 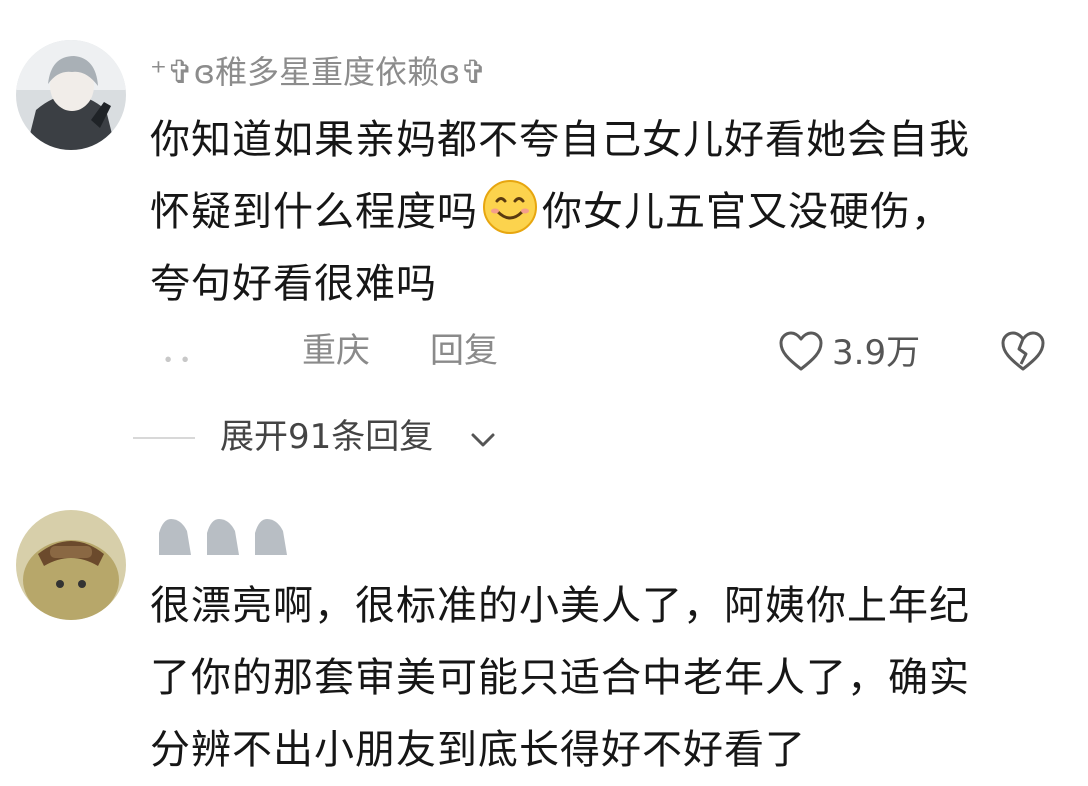 I want to click on comment1-line-3: 夸句好看很难吗, so click(x=293, y=284).